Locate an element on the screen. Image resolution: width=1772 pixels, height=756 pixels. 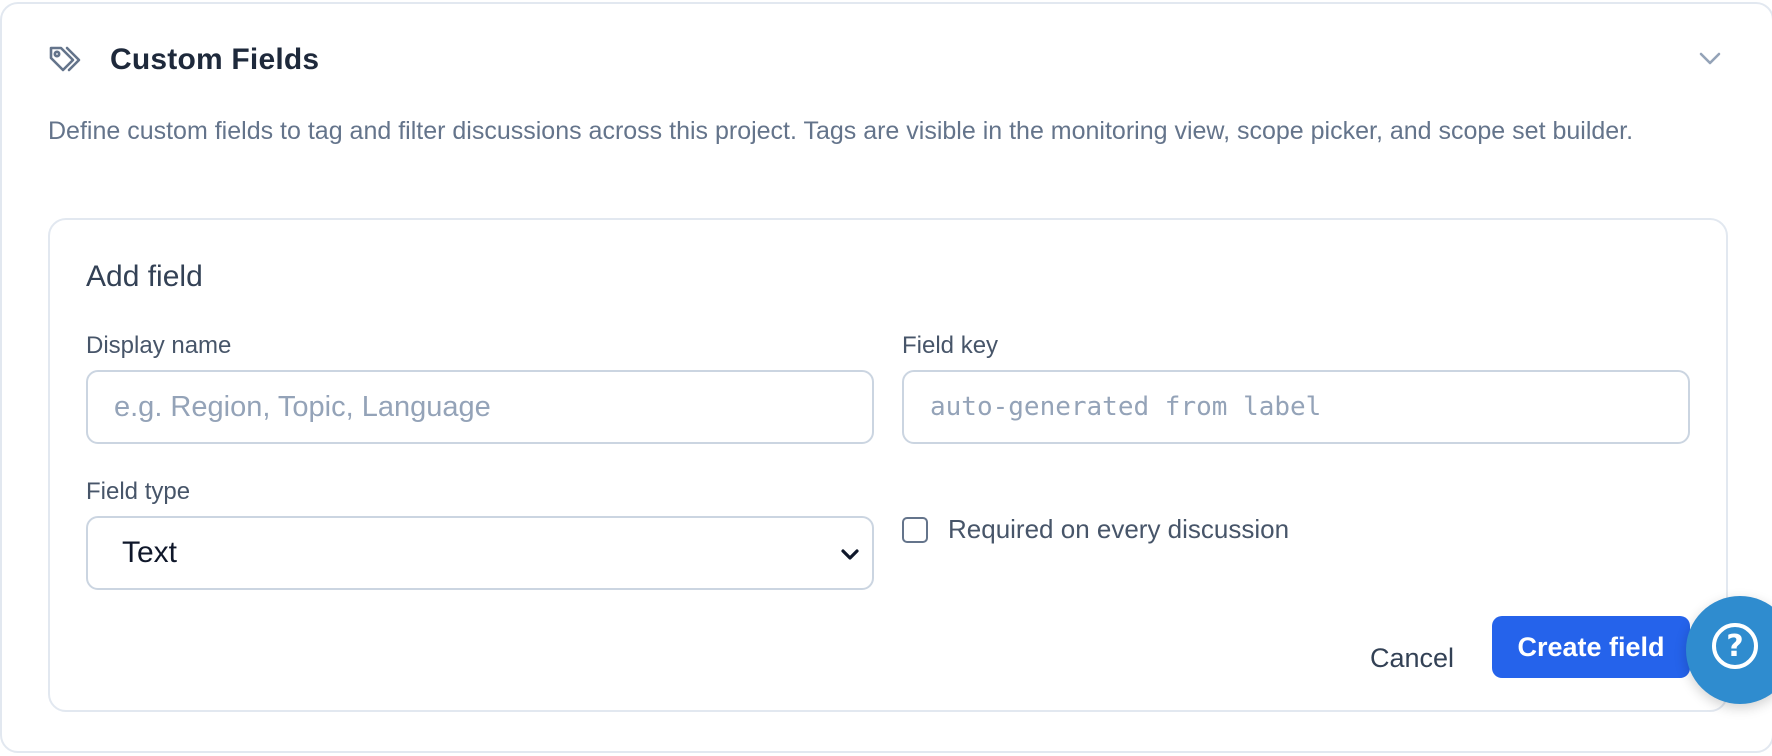
field-type-selected-value: Text is located at coordinates (150, 552).